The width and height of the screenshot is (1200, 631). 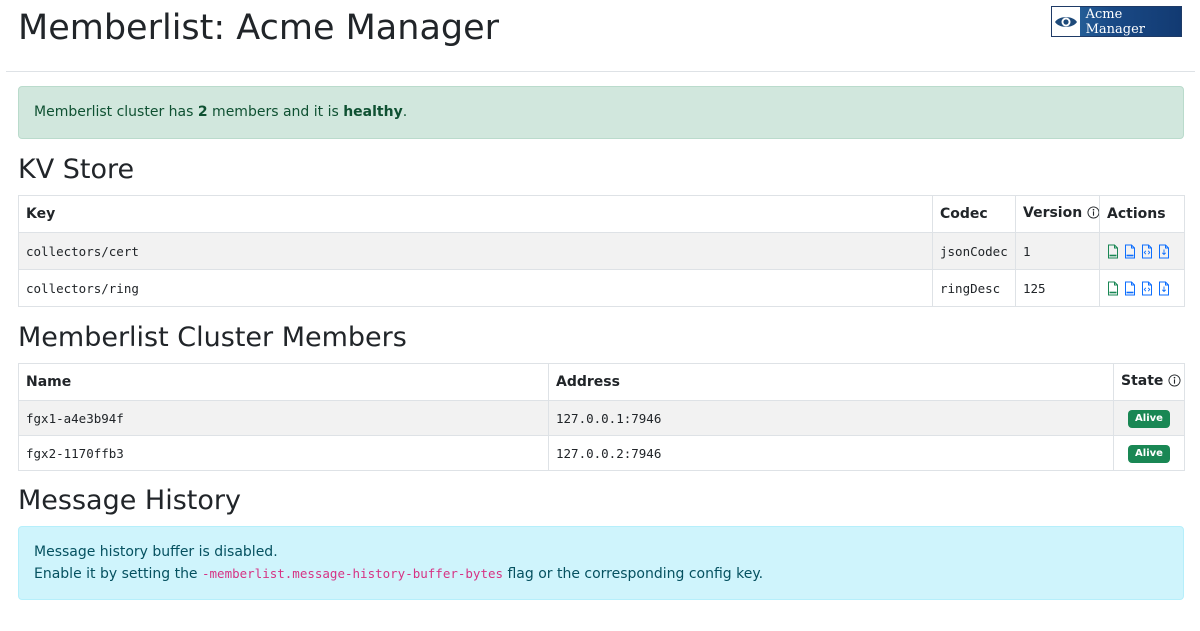 What do you see at coordinates (1066, 21) in the screenshot?
I see `eye-icon` at bounding box center [1066, 21].